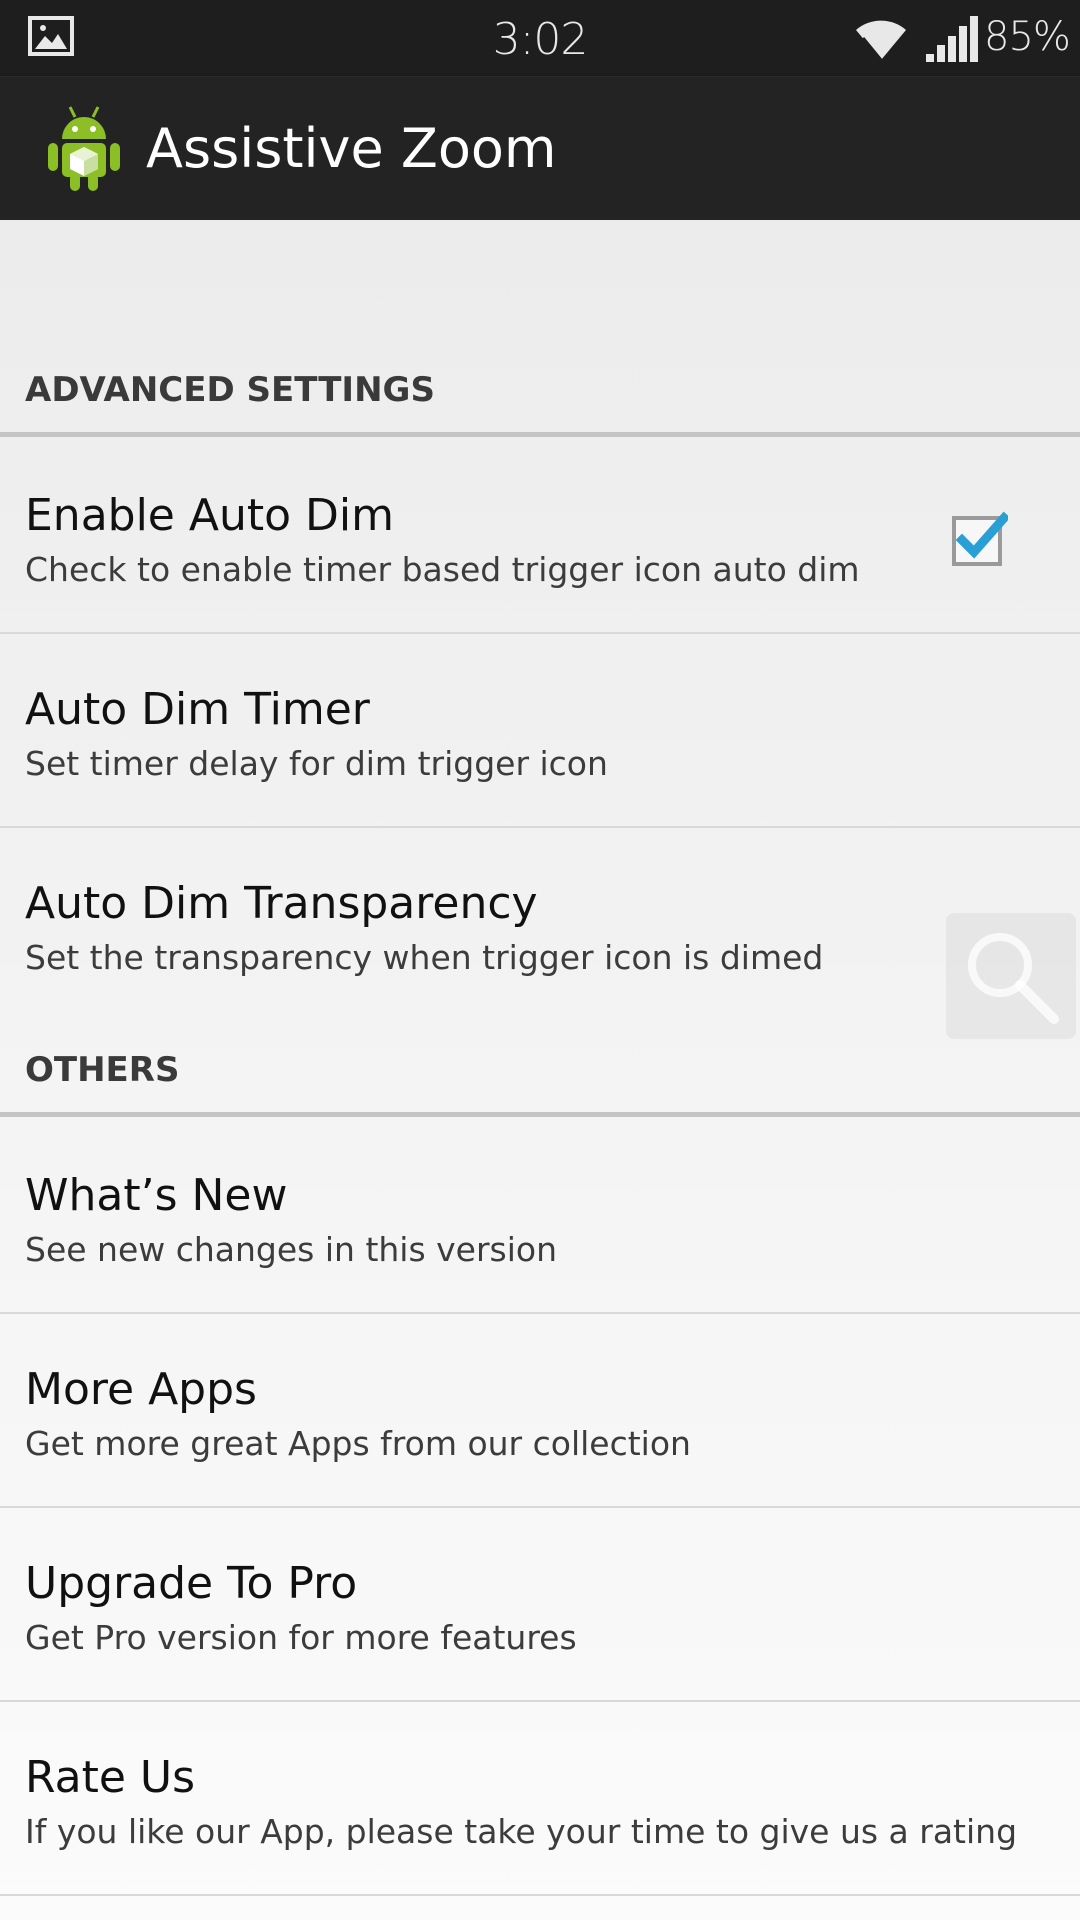  I want to click on pref-title: What’s New, so click(156, 1195).